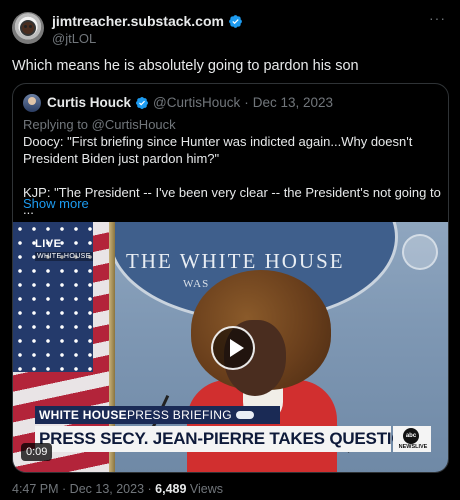  Describe the element at coordinates (35, 489) in the screenshot. I see `tweet-time: 4:47 PM` at that location.